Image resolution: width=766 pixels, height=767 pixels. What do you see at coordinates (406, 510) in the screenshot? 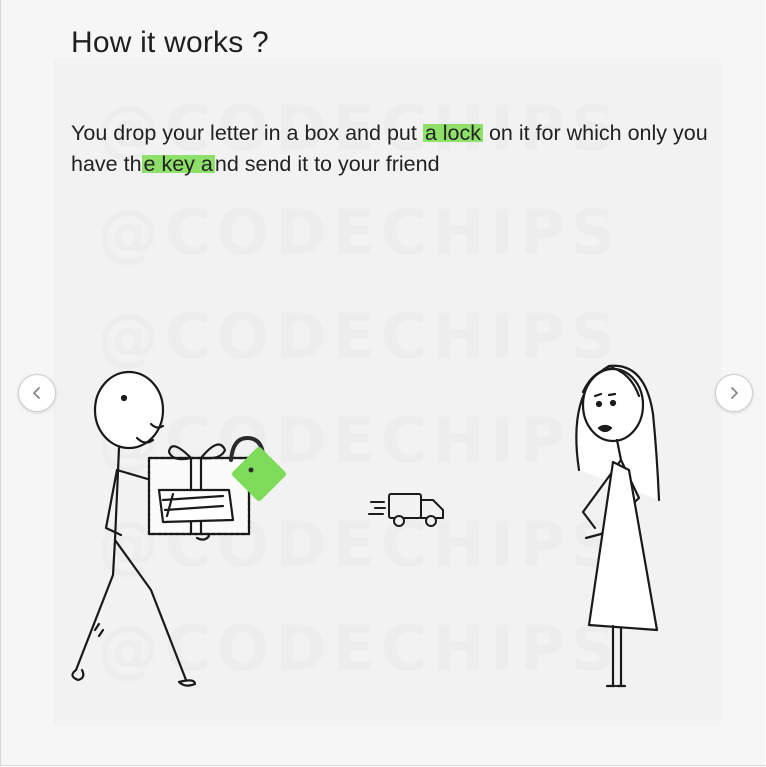
I see `truck-icon` at bounding box center [406, 510].